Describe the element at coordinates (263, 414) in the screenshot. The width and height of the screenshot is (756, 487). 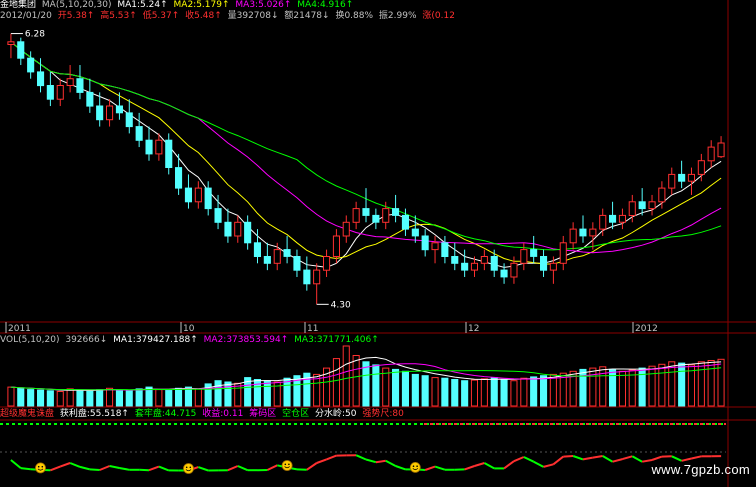
I see `indicator-chip-zone: 筹码区` at that location.